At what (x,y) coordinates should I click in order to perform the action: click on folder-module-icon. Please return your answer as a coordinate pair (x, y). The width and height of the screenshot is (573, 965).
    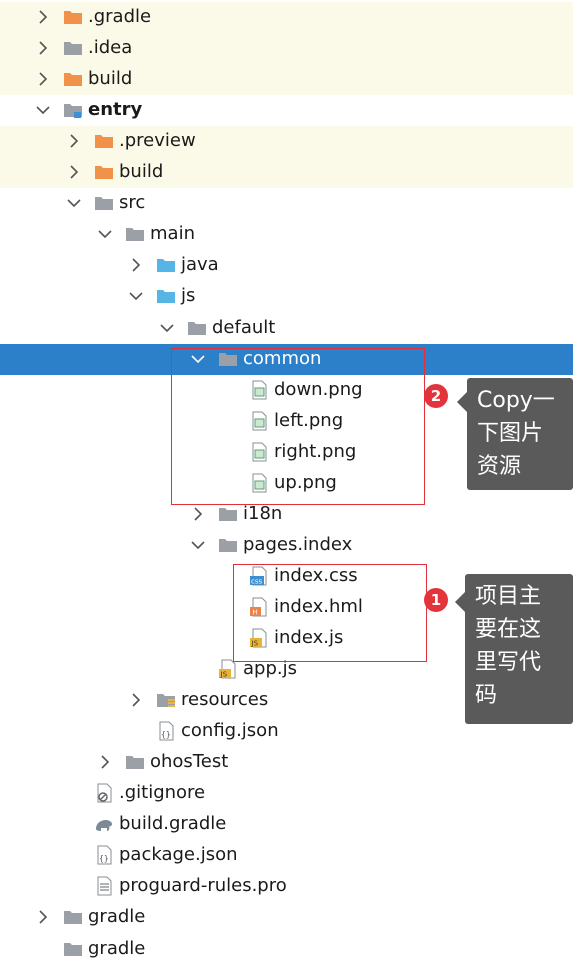
    Looking at the image, I should click on (73, 110).